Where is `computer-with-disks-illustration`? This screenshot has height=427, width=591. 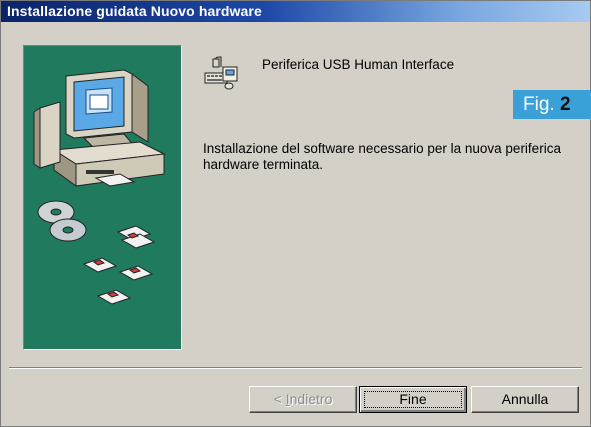
computer-with-disks-illustration is located at coordinates (99, 187).